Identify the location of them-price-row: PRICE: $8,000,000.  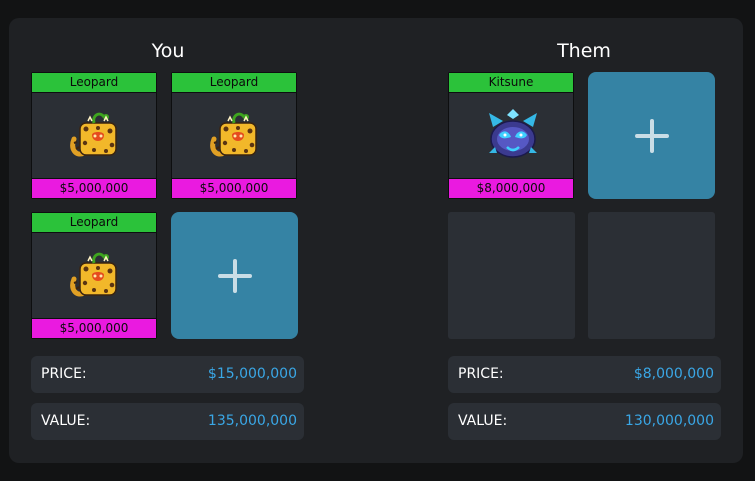
(584, 374).